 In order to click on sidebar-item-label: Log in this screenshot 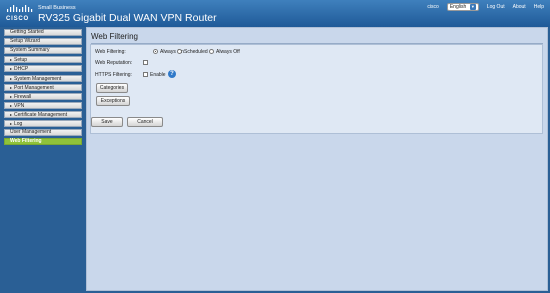, I will do `click(18, 124)`.